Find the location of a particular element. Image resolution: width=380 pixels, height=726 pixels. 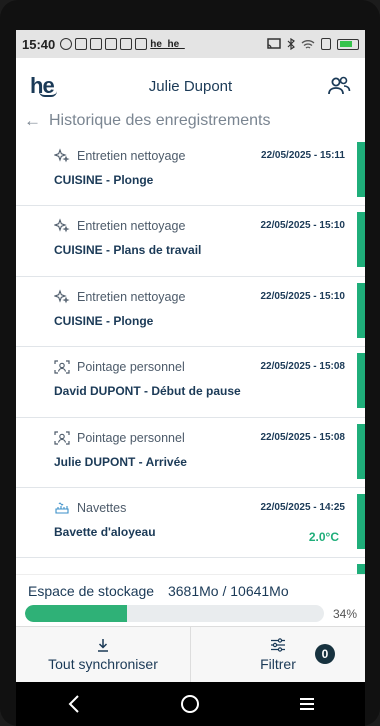

sync-all-label: Tout synchroniser is located at coordinates (103, 663).